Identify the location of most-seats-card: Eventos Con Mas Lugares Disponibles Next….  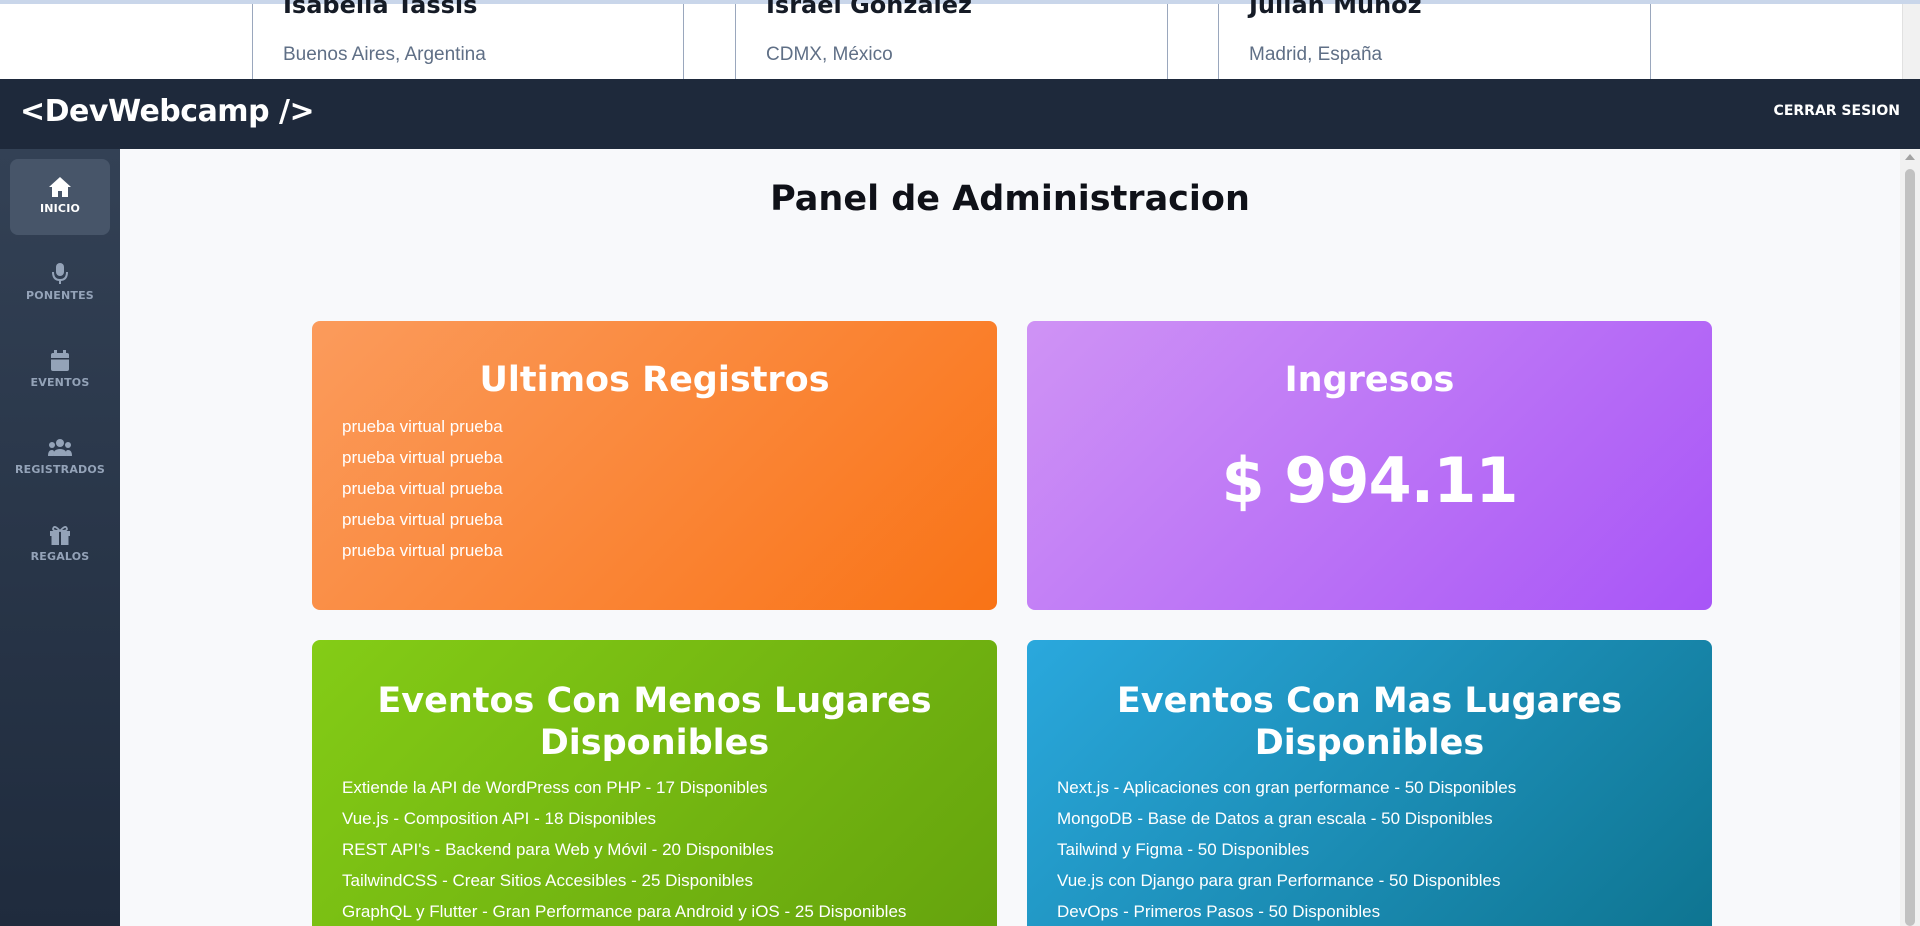
(1369, 783).